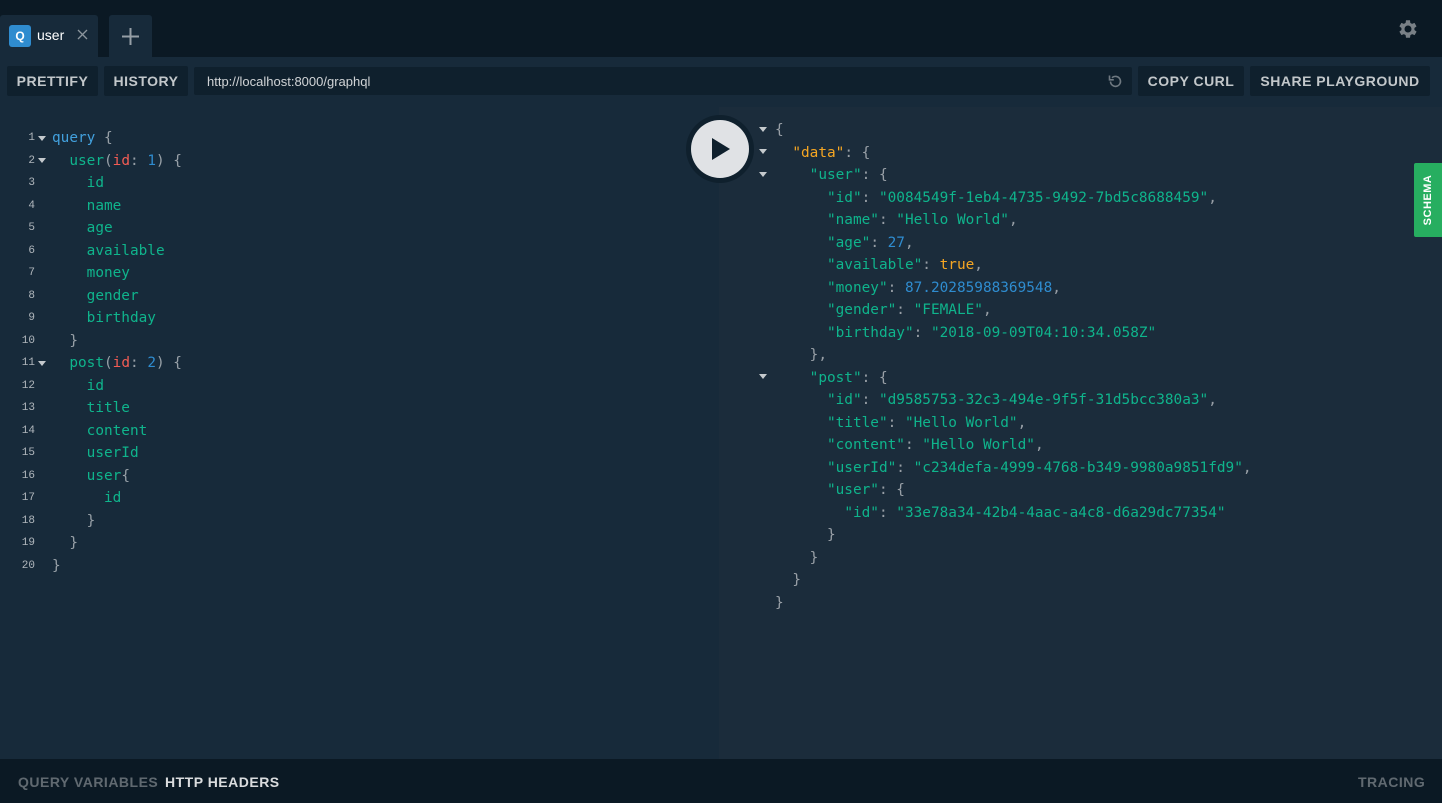  I want to click on query-field: userId, so click(112, 453).